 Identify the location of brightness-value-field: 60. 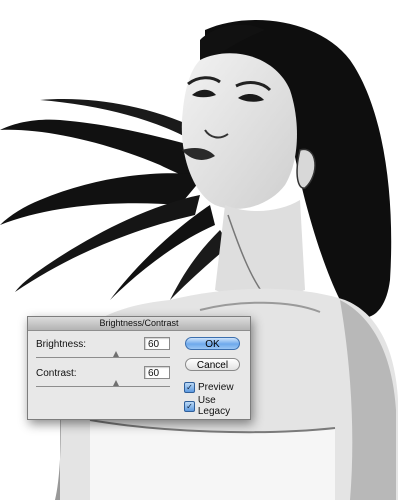
(157, 343).